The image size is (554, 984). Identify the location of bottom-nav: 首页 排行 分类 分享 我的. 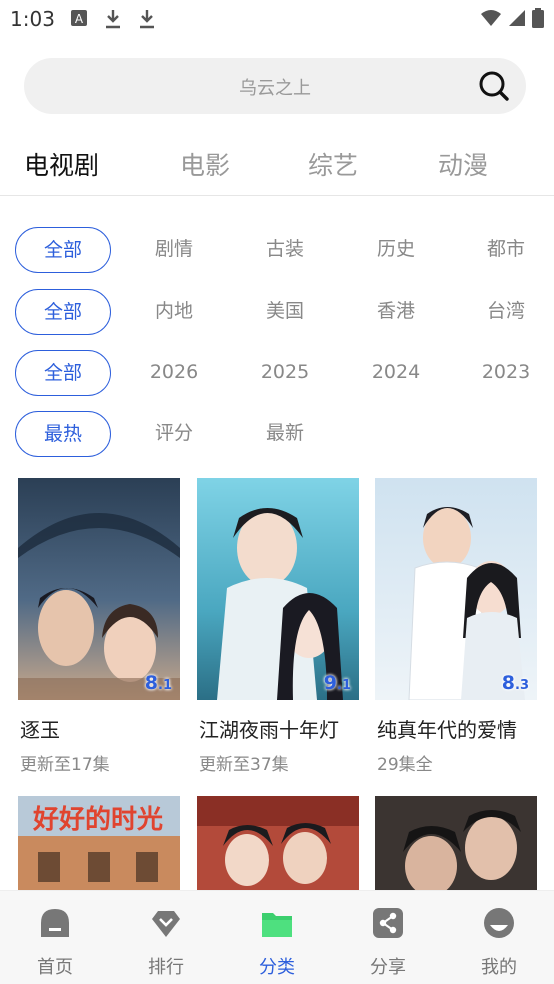
(277, 937).